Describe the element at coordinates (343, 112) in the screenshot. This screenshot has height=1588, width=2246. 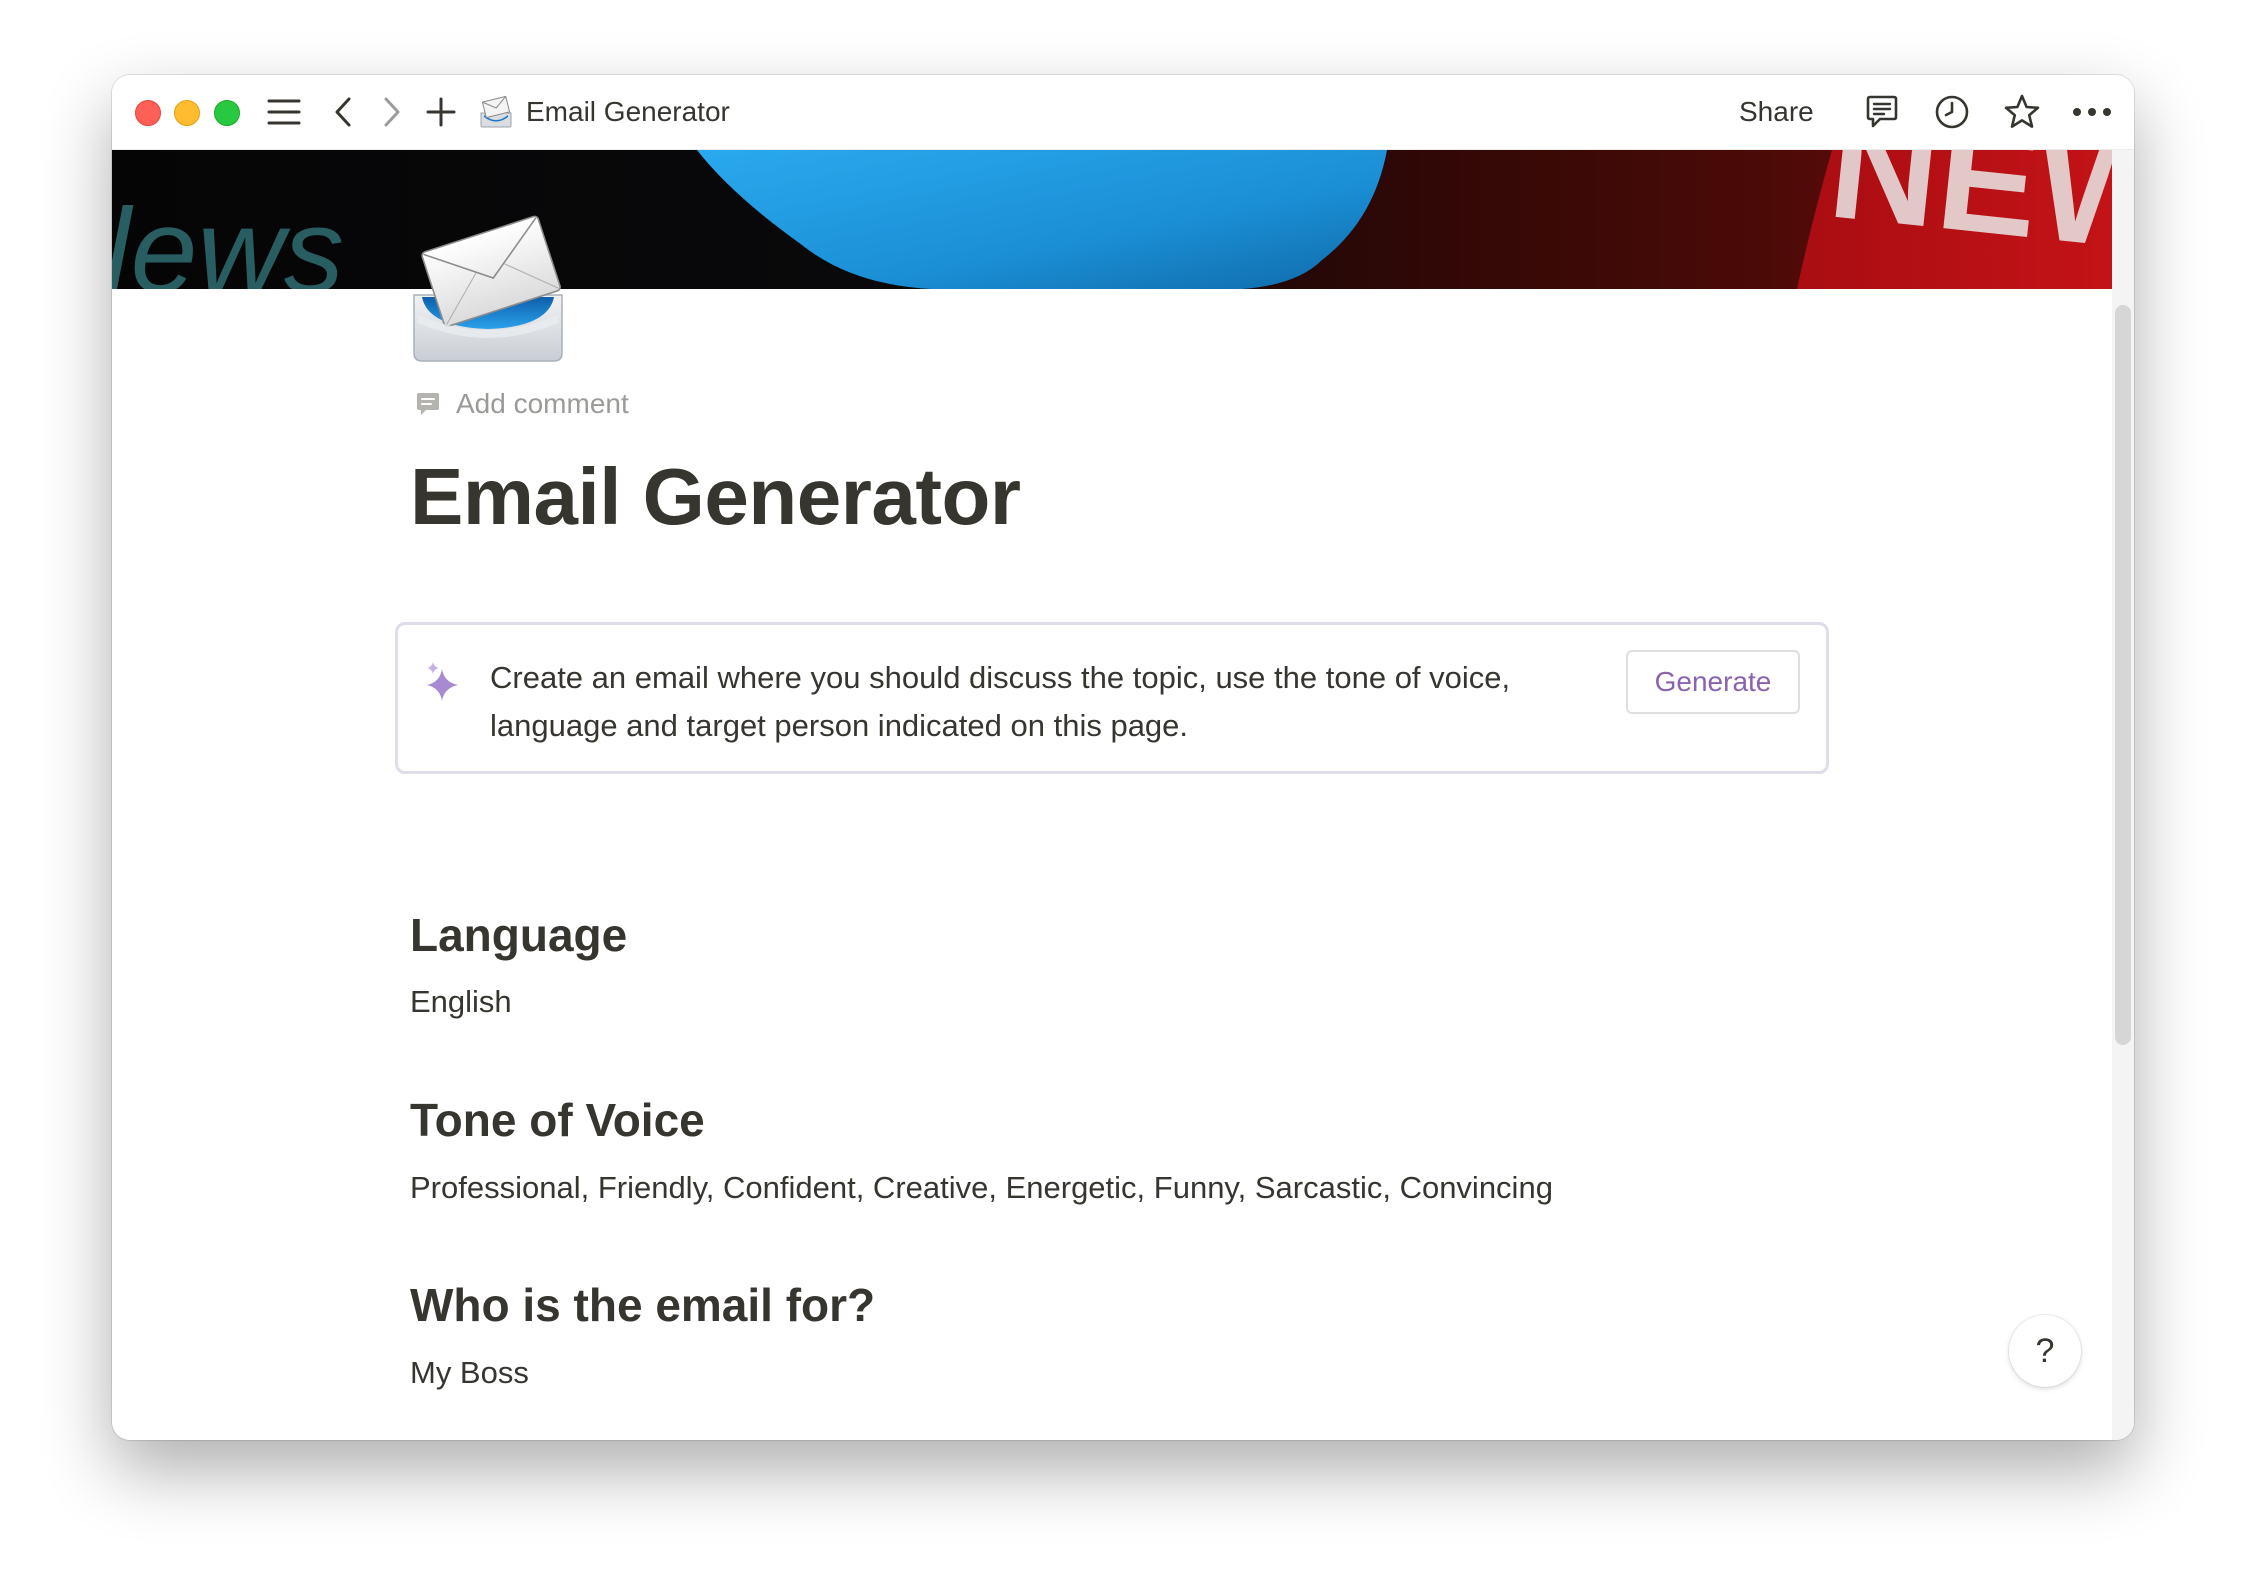
I see `back-arrow-icon` at that location.